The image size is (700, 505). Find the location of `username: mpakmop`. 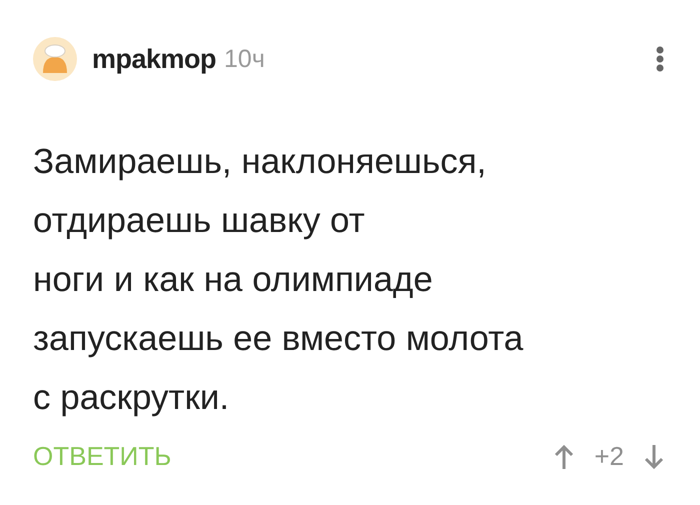

username: mpakmop is located at coordinates (154, 59).